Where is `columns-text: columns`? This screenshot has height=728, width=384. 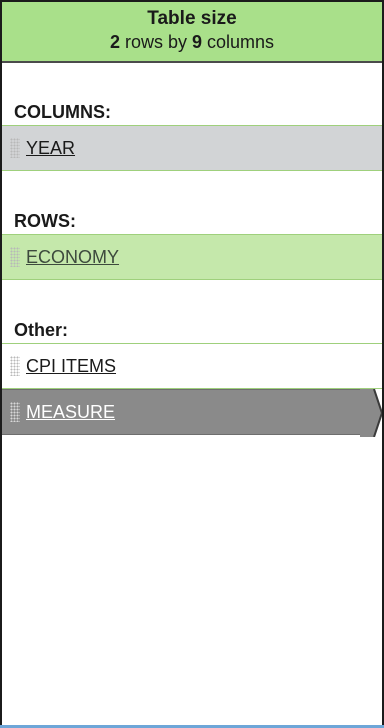
columns-text: columns is located at coordinates (241, 42).